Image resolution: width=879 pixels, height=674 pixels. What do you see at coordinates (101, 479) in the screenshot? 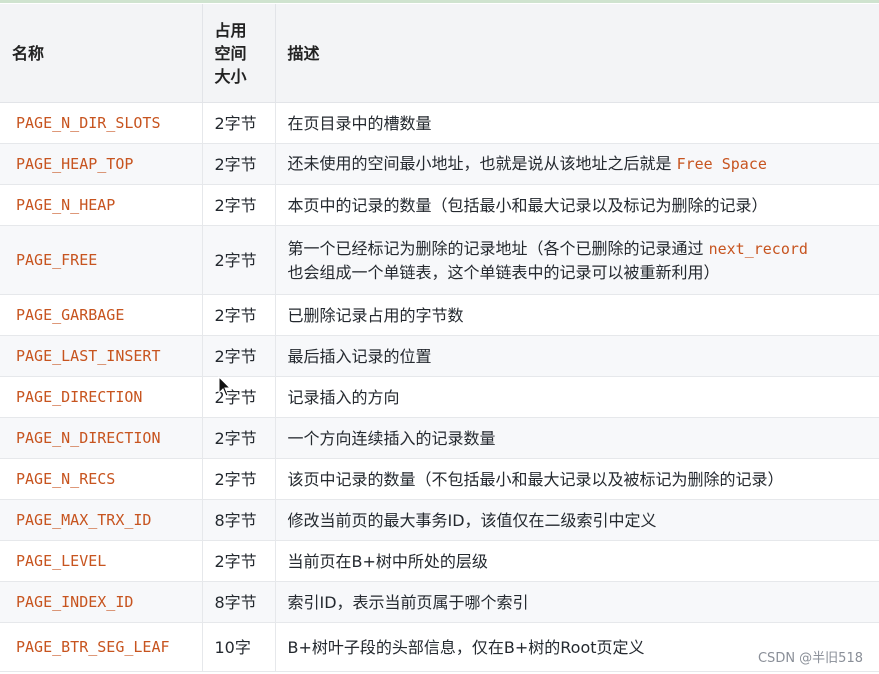
I see `field-name: PAGE_N_RECS` at bounding box center [101, 479].